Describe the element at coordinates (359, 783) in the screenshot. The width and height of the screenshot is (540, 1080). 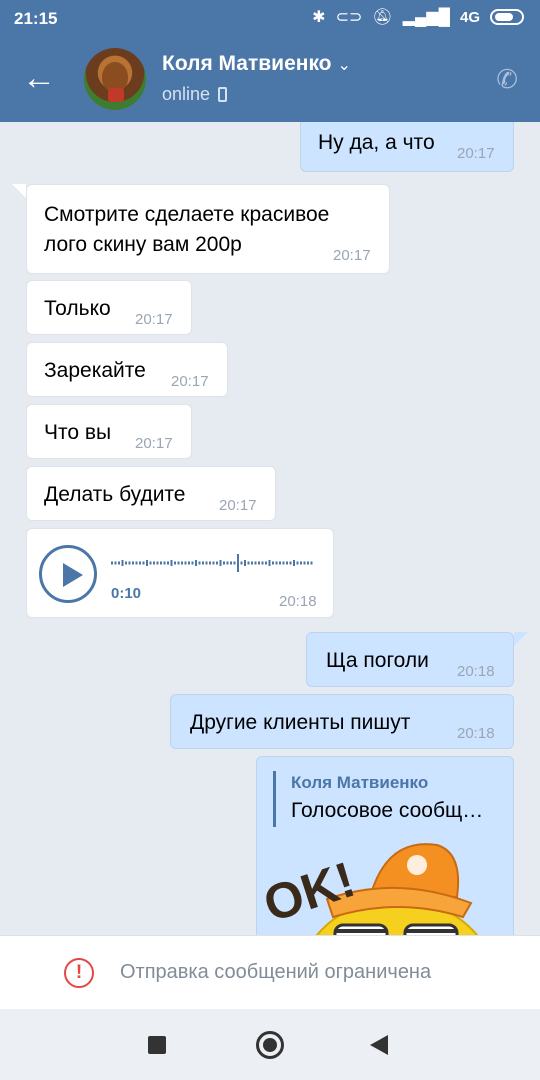
I see `forward-author: Коля Матвиенко` at that location.